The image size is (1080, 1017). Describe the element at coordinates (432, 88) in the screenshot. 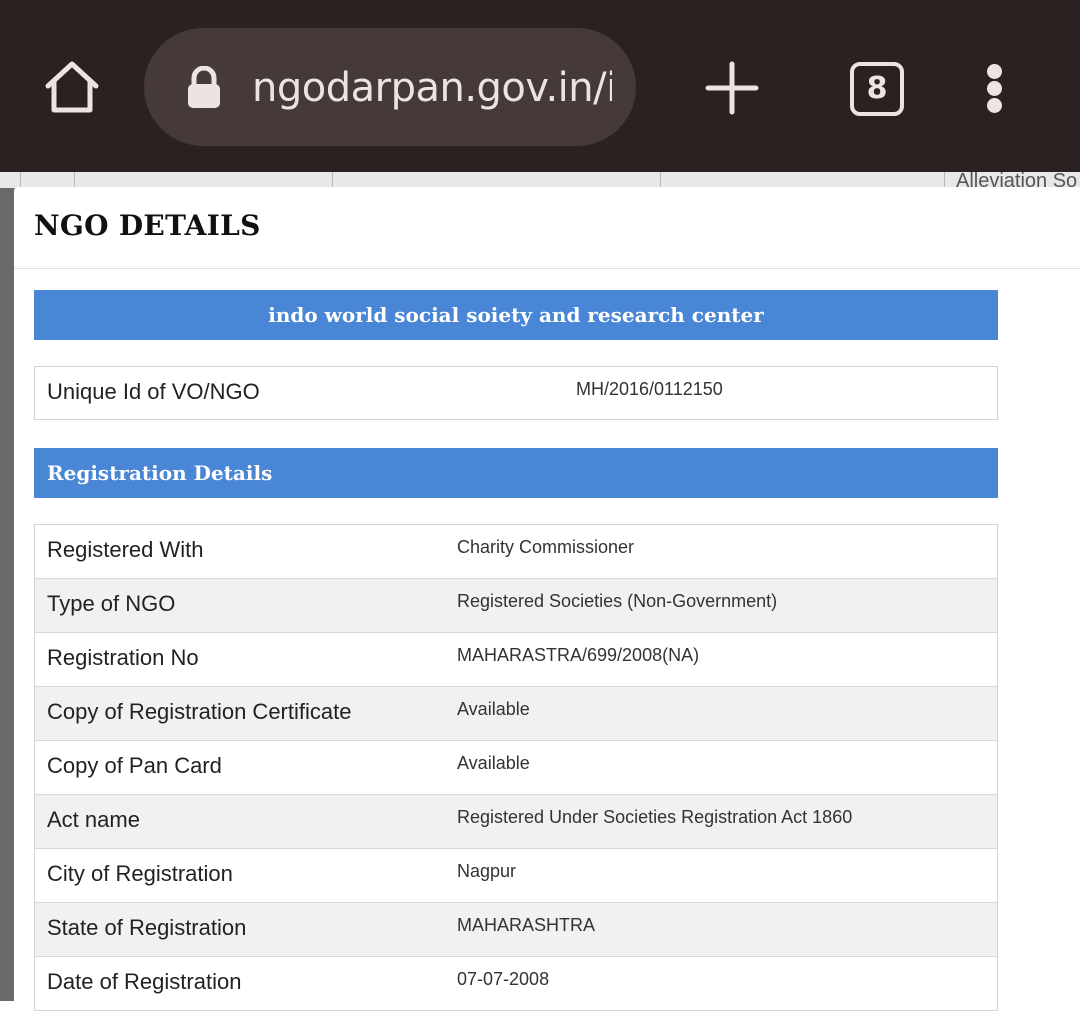

I see `url-text: ngodarpan.gov.in/index.php` at that location.